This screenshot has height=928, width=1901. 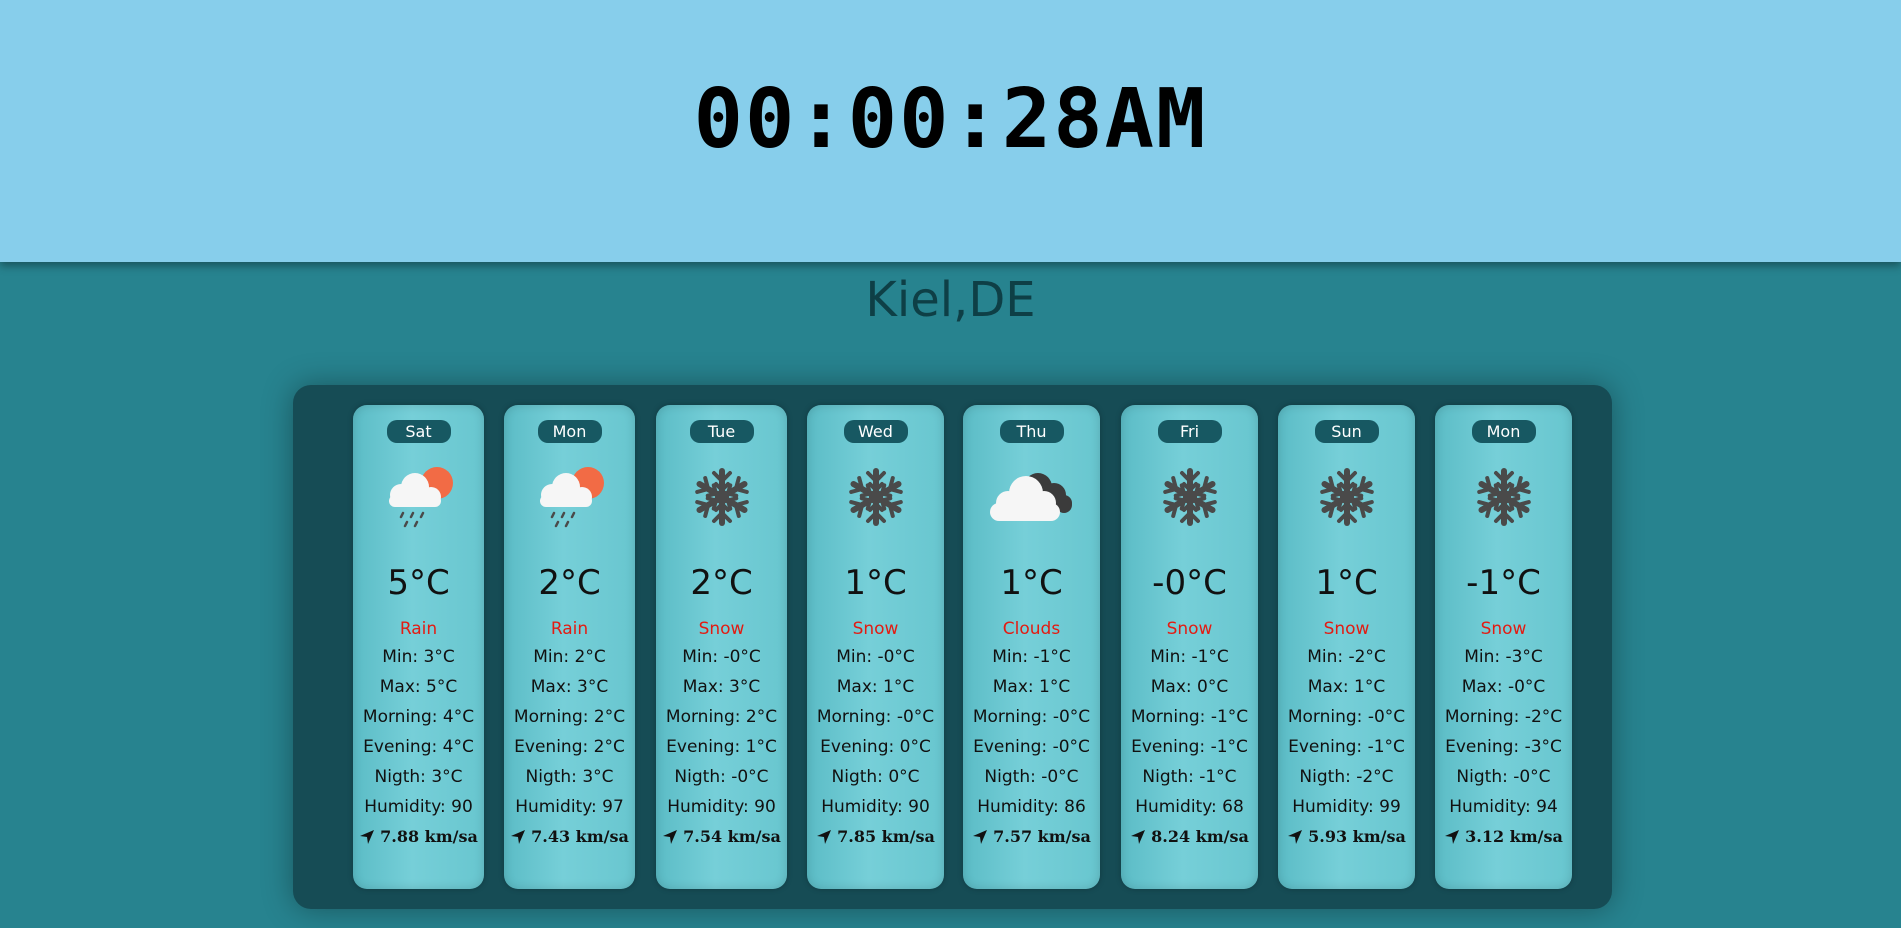 What do you see at coordinates (569, 747) in the screenshot?
I see `evening-temp: Evening: 2°C` at bounding box center [569, 747].